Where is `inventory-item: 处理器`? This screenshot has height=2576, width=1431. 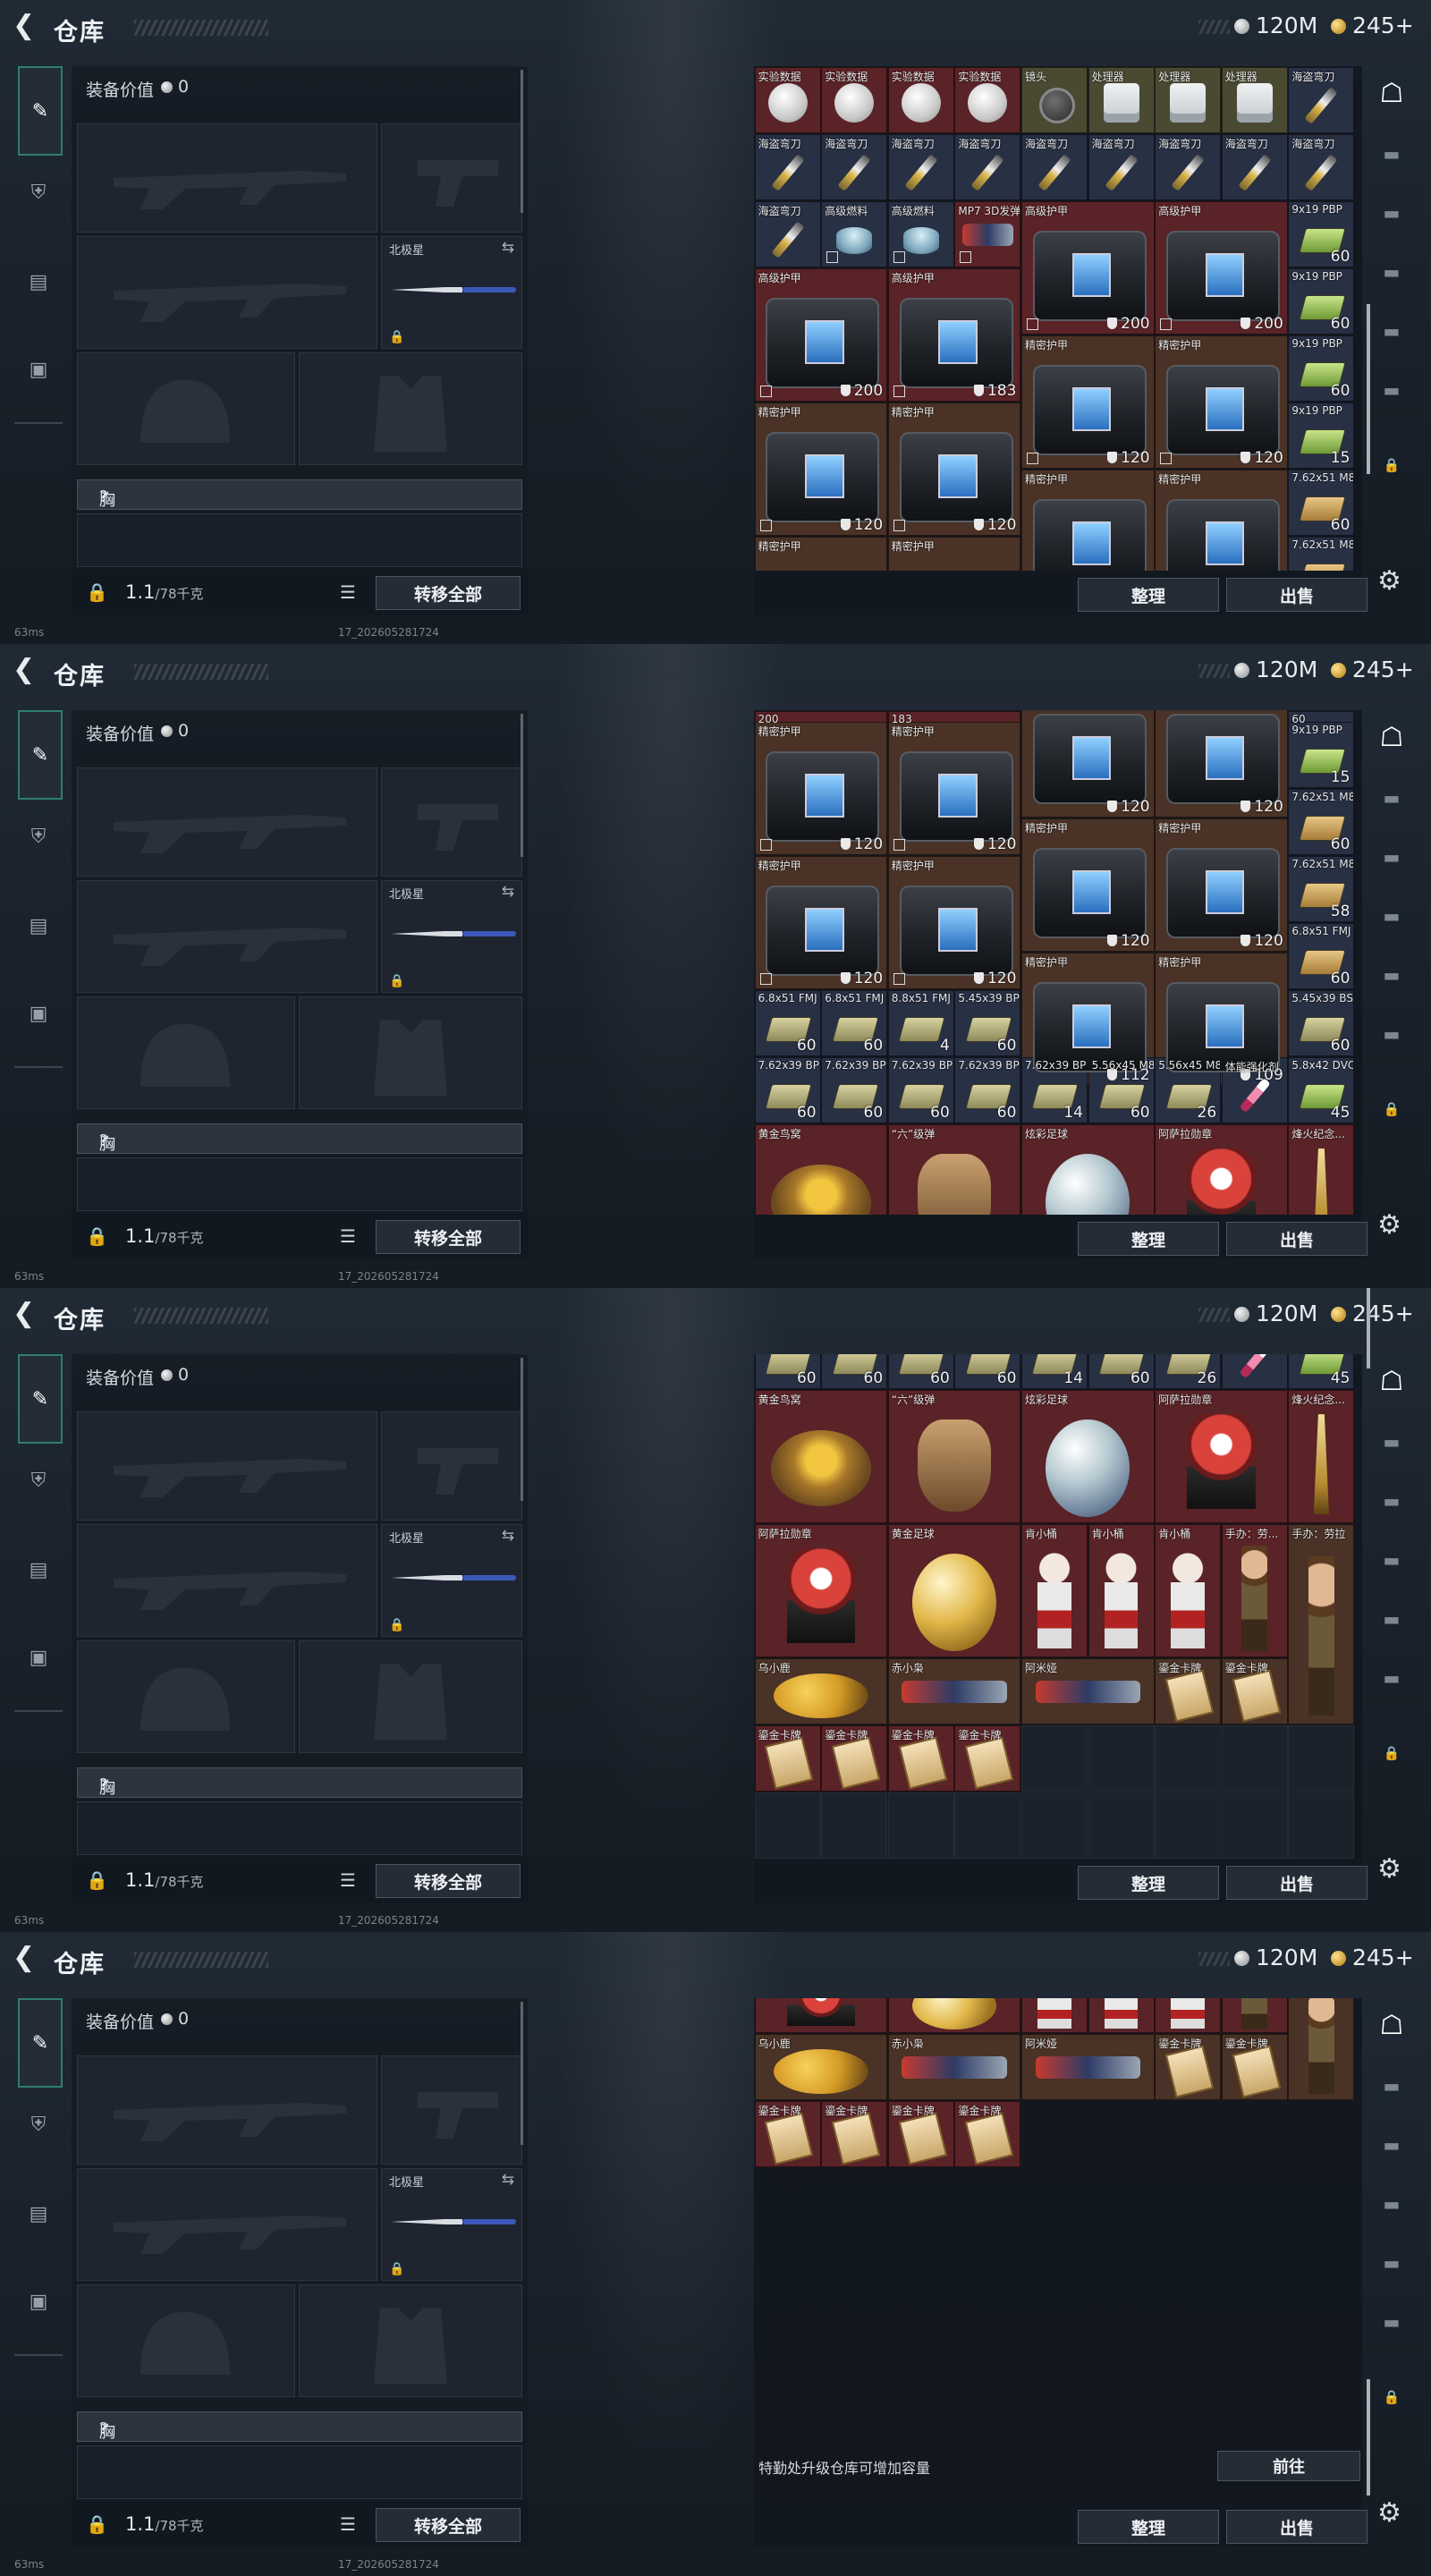
inventory-item: 处理器 is located at coordinates (1255, 99).